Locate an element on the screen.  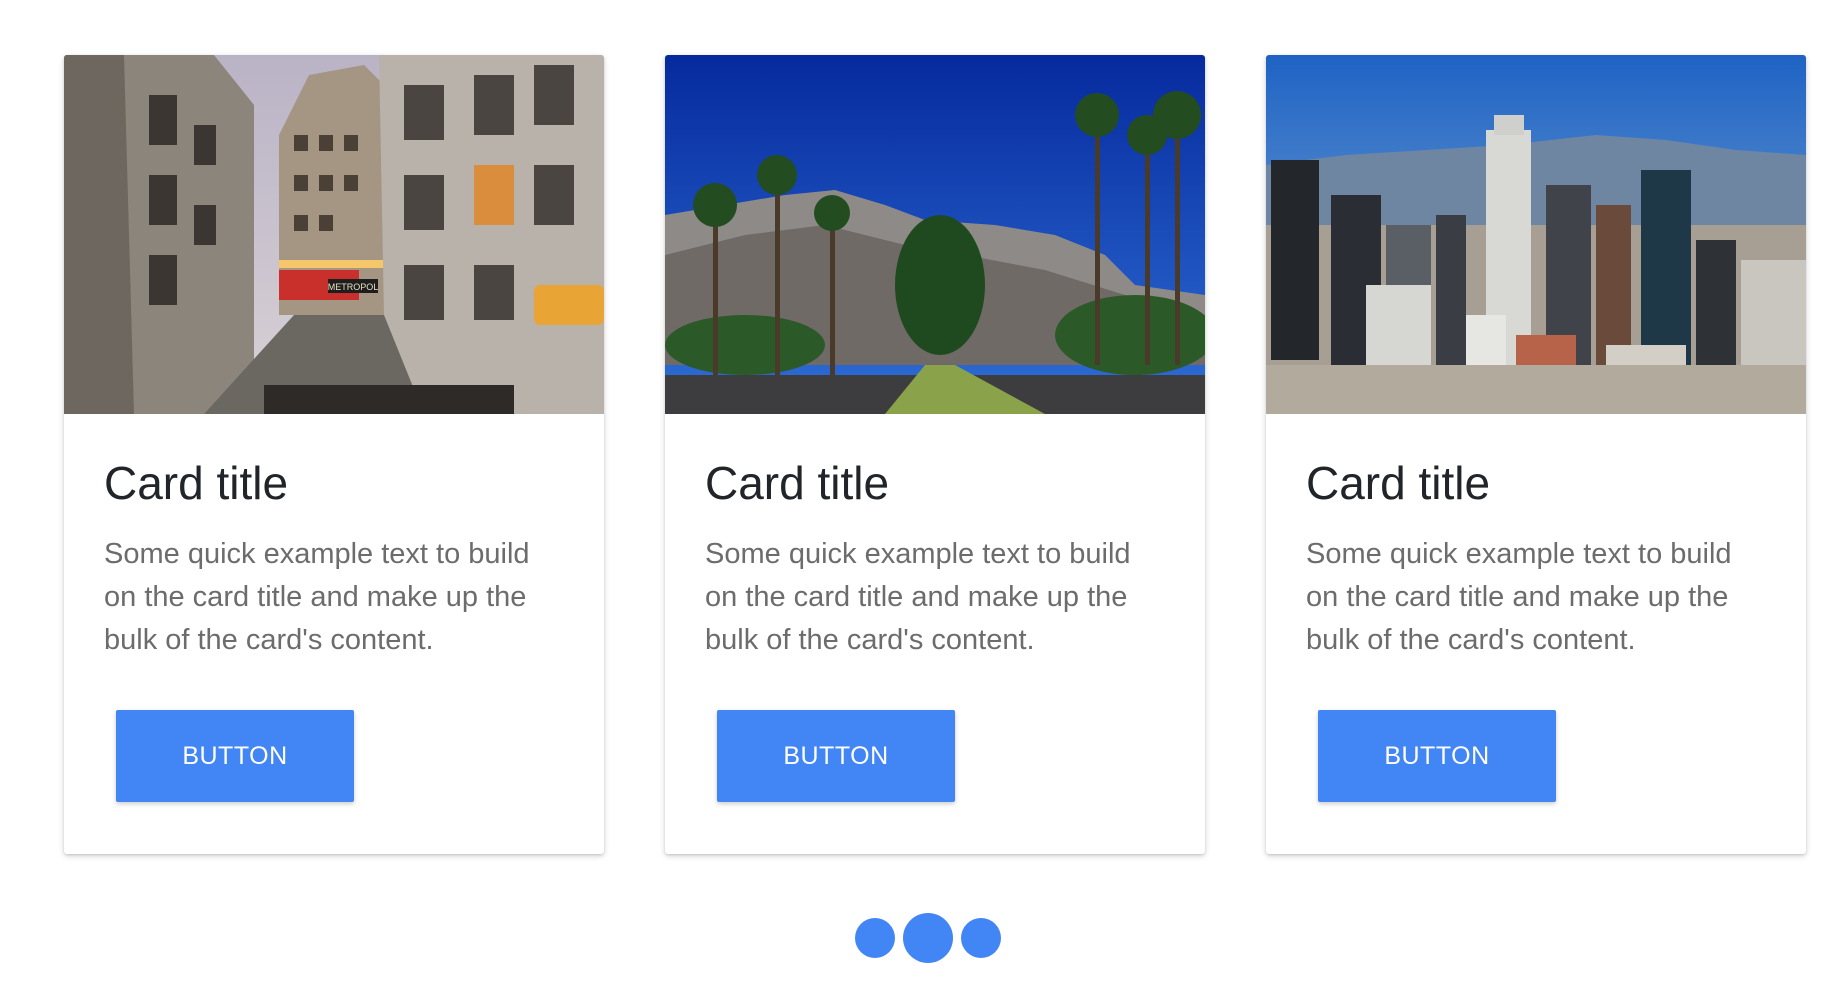
indicator-dot-2-active is located at coordinates (928, 938).